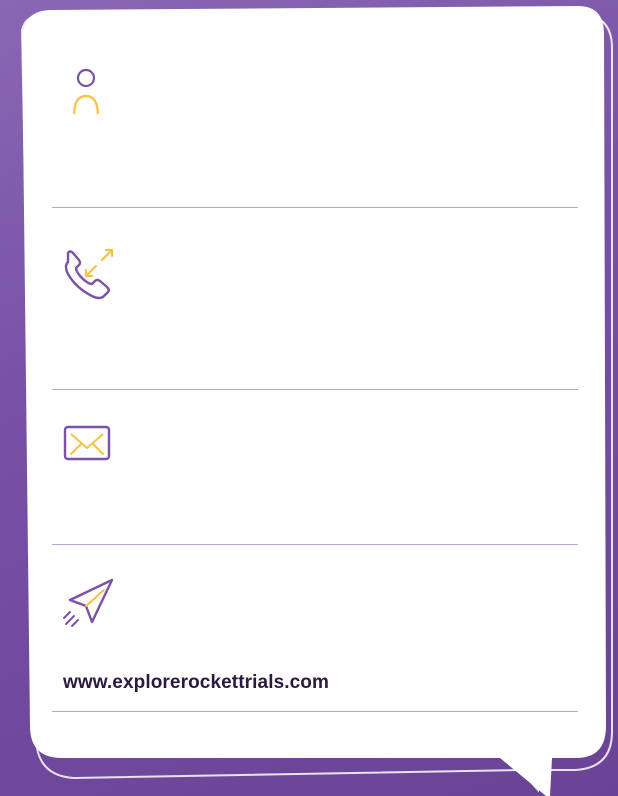  What do you see at coordinates (88, 272) in the screenshot?
I see `phone-call-icon` at bounding box center [88, 272].